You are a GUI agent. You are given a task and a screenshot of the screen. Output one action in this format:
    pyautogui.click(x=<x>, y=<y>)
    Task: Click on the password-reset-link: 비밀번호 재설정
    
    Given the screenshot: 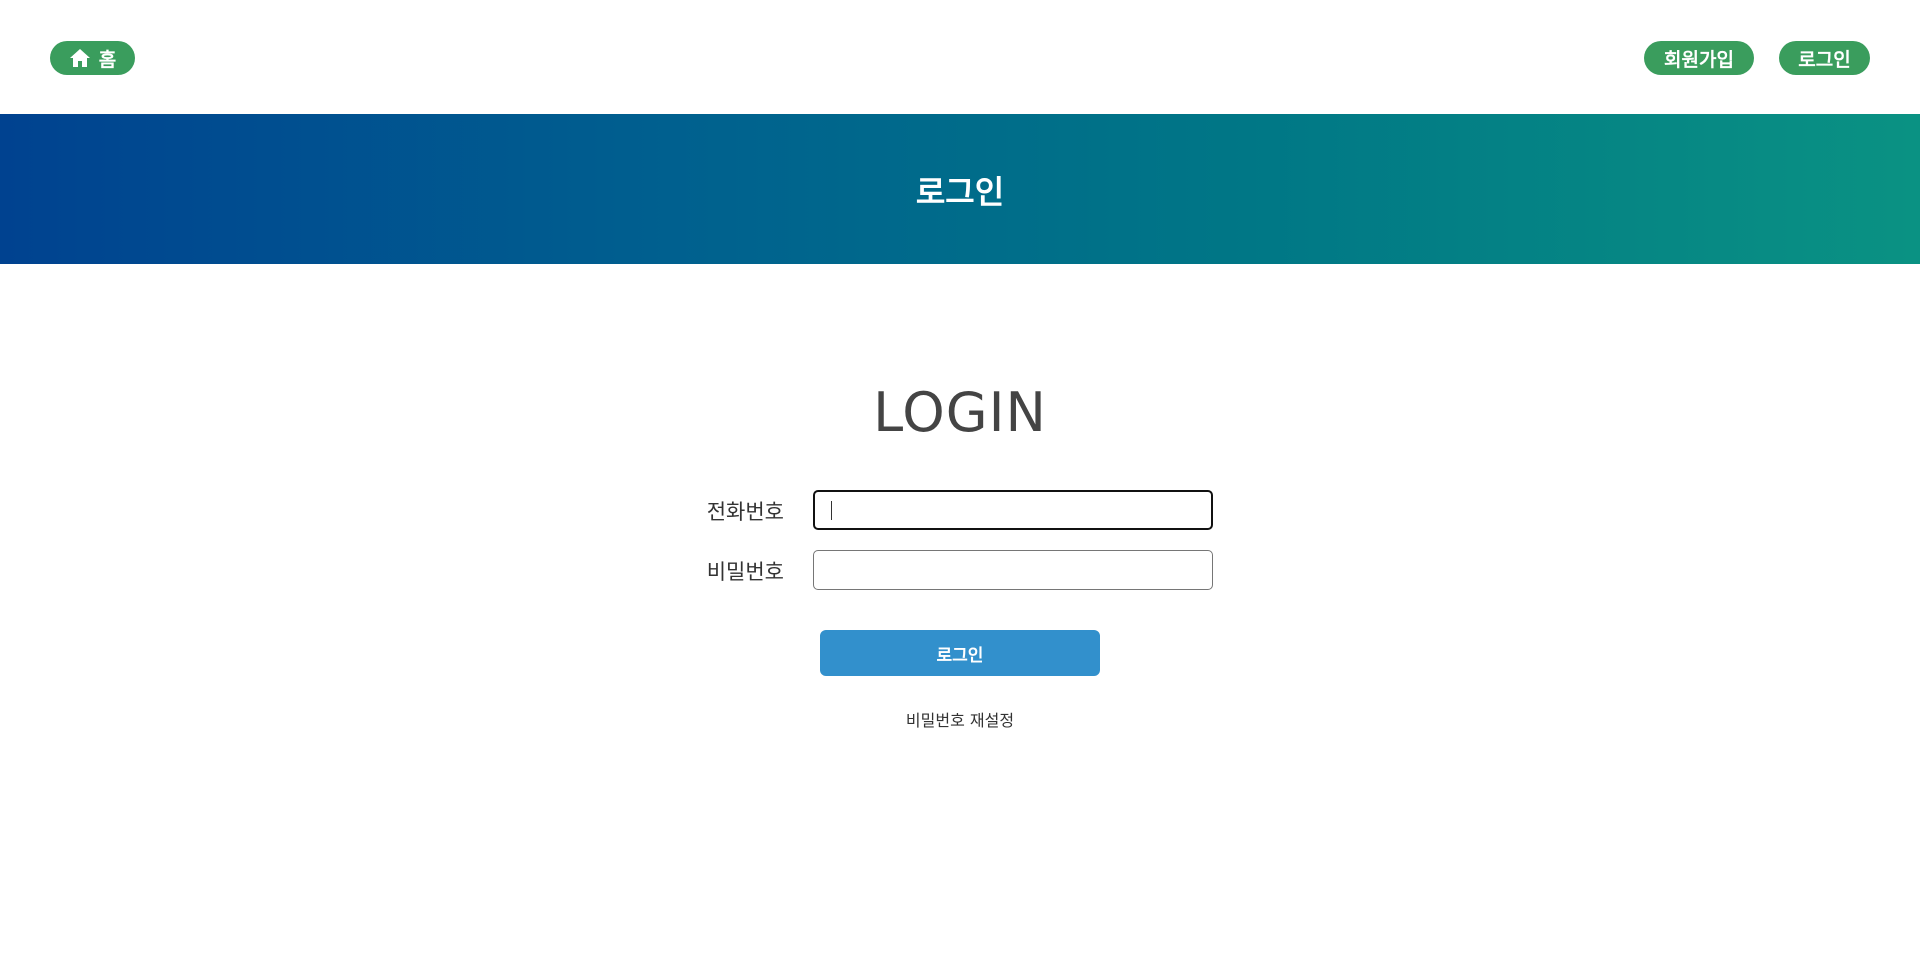 What is the action you would take?
    pyautogui.click(x=960, y=719)
    